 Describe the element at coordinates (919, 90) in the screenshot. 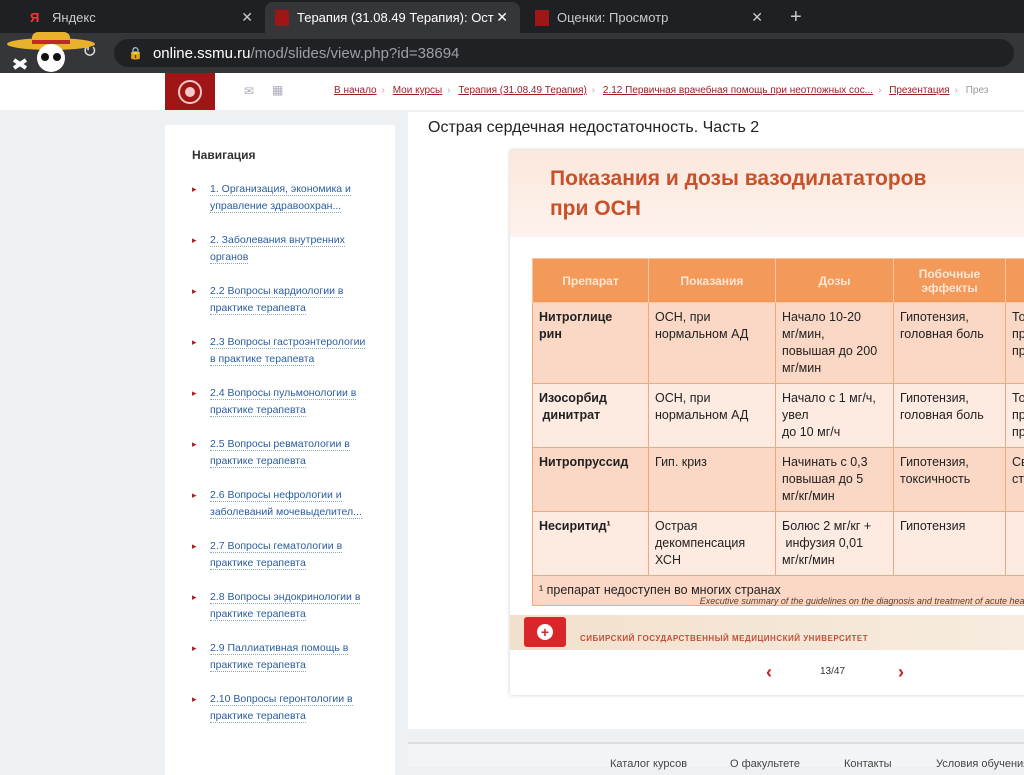

I see `breadcrumb-presentation: Презентация` at that location.